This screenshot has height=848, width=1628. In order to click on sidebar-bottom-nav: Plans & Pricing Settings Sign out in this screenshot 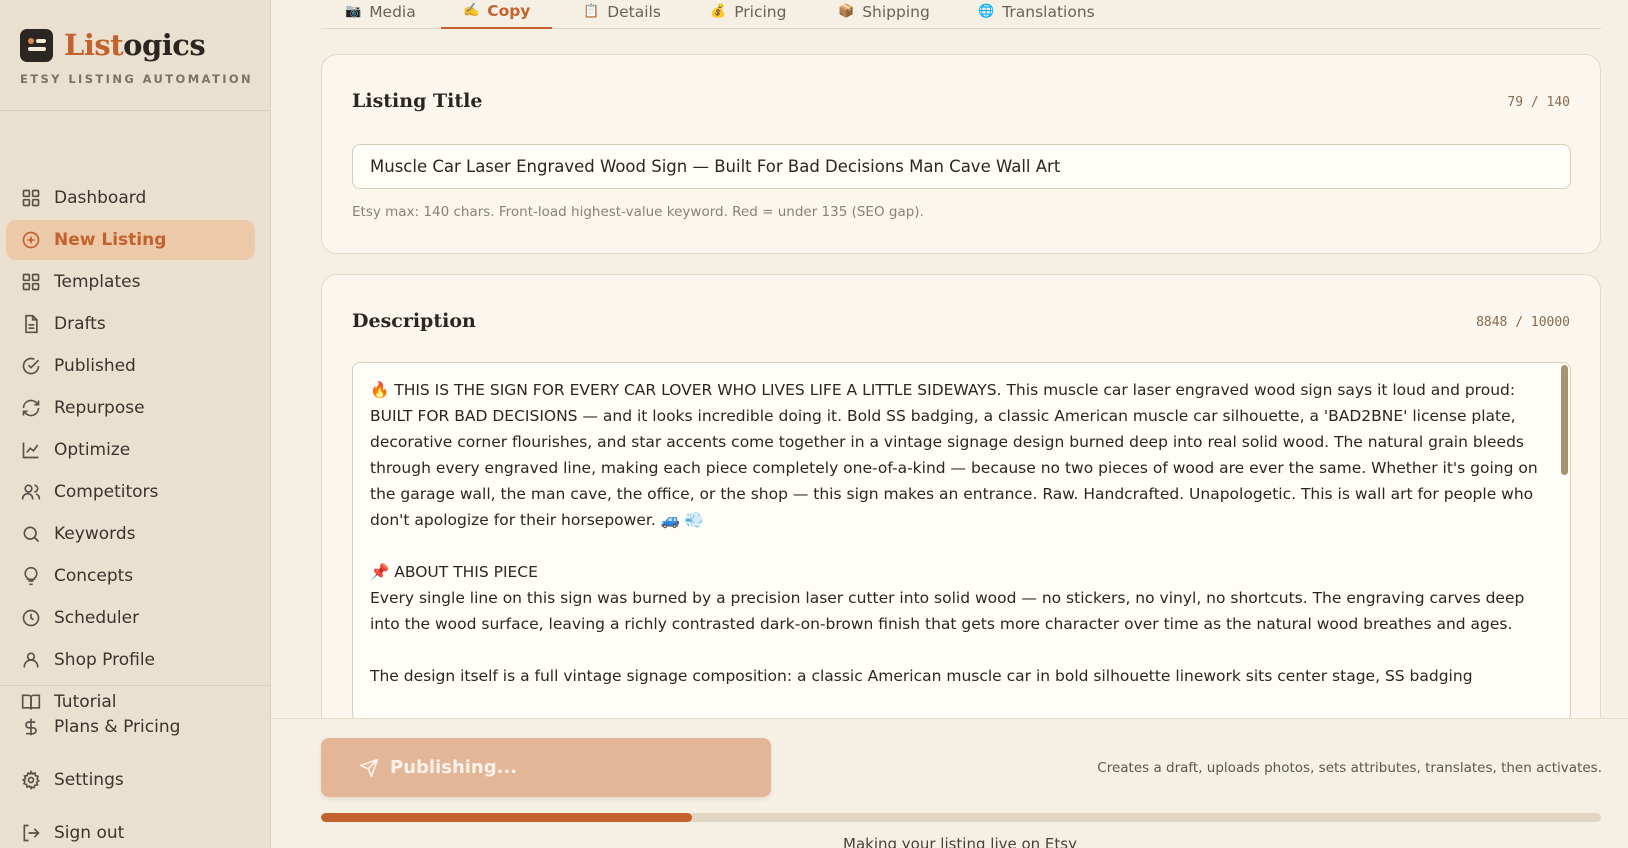, I will do `click(130, 777)`.